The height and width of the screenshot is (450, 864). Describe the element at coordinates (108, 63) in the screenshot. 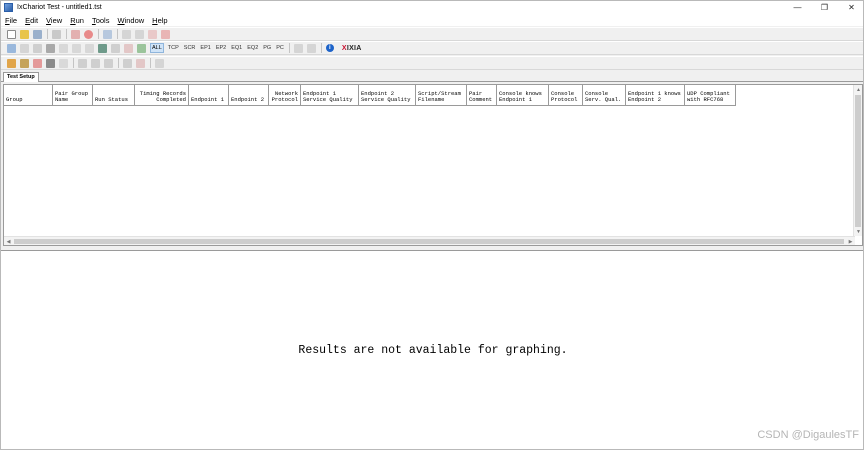

I see `fit-icon` at that location.